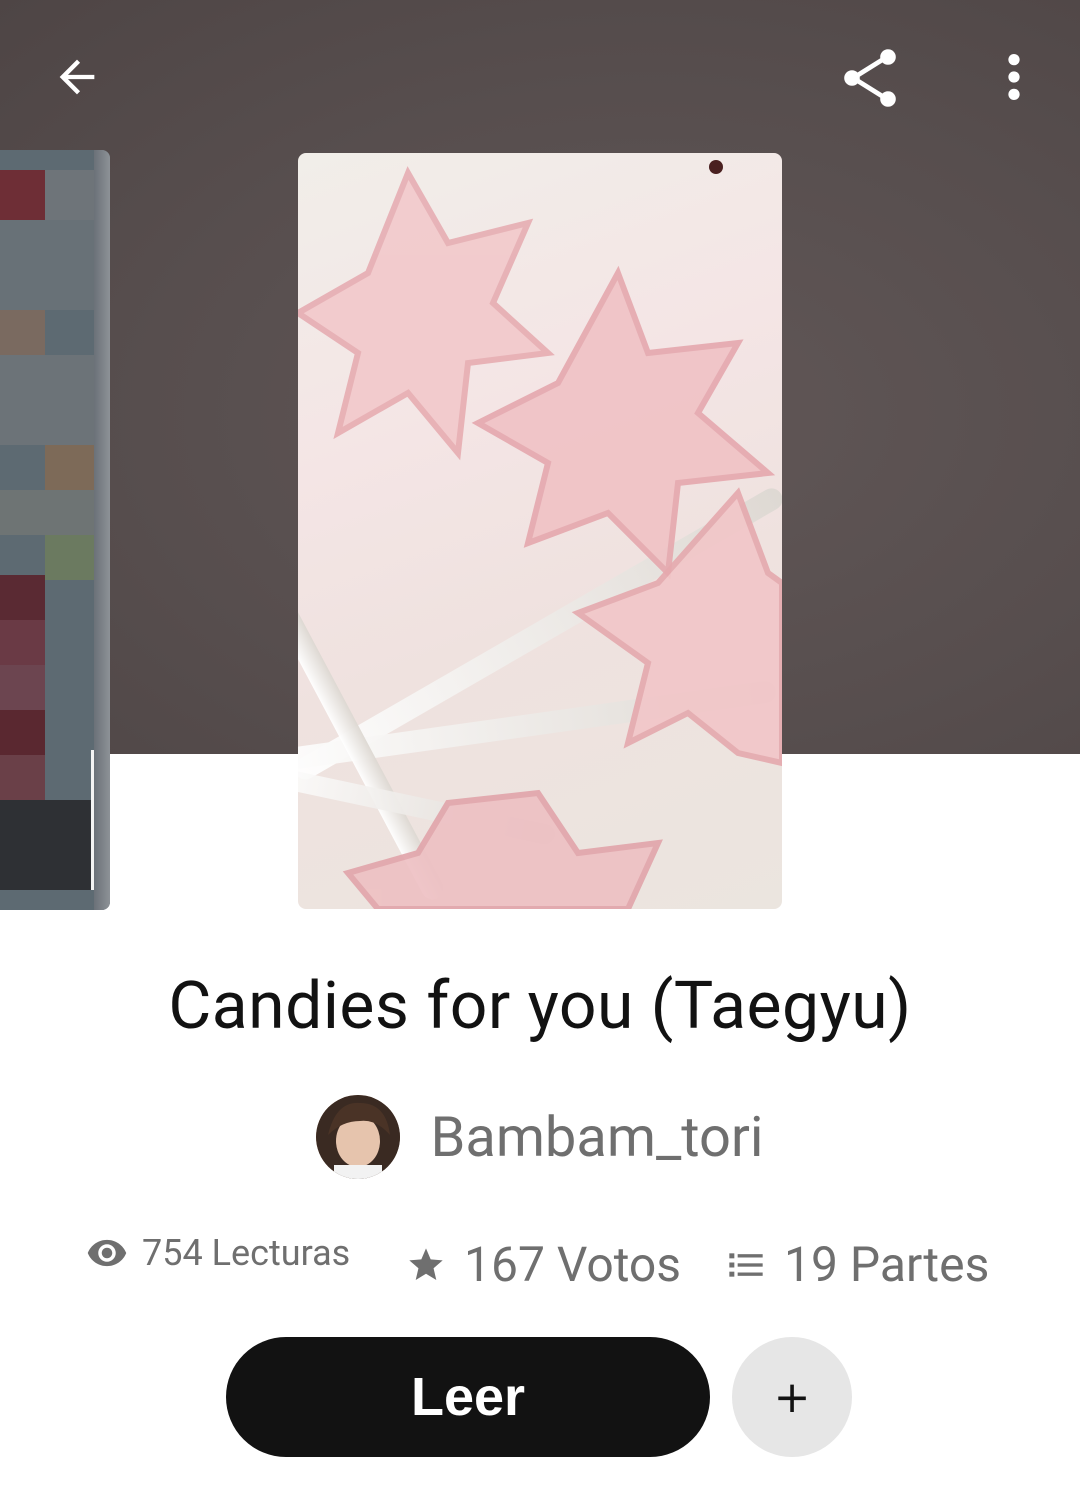 This screenshot has width=1080, height=1493. What do you see at coordinates (107, 1253) in the screenshot?
I see `eye-icon` at bounding box center [107, 1253].